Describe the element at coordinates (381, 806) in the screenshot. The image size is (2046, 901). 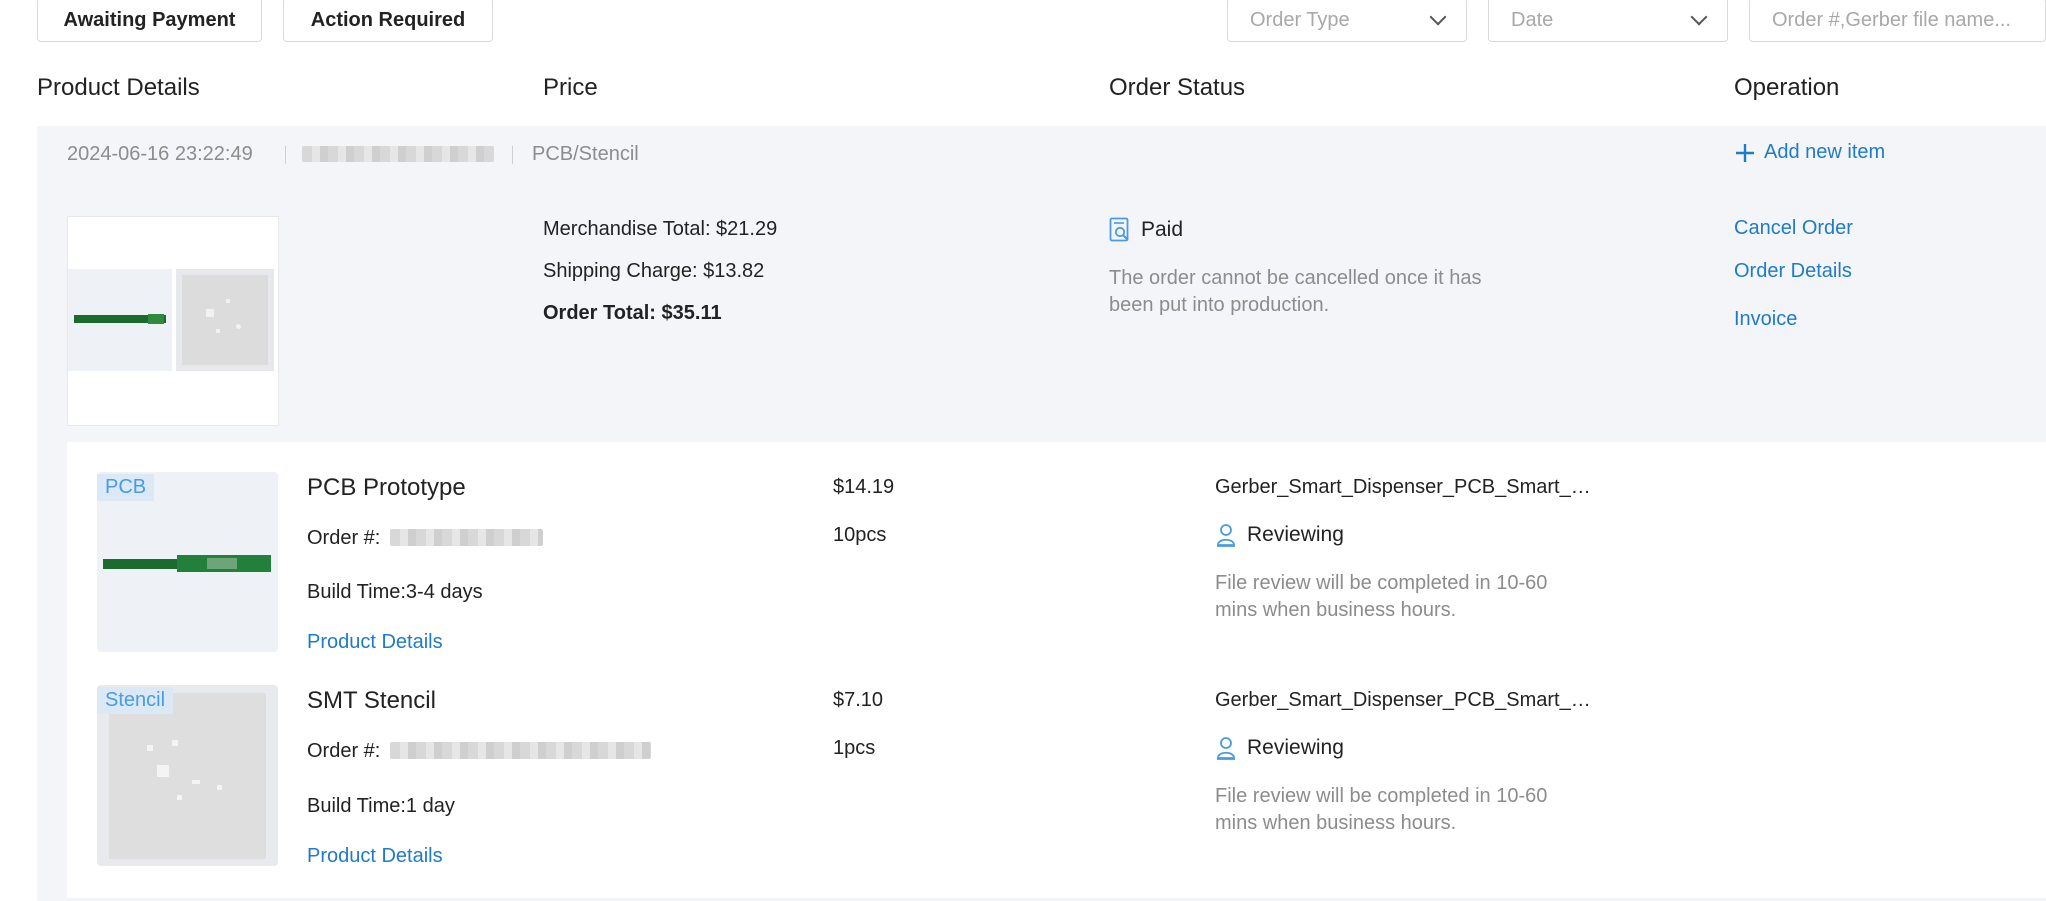
I see `stencil-build-time: Build Time:1 day` at that location.